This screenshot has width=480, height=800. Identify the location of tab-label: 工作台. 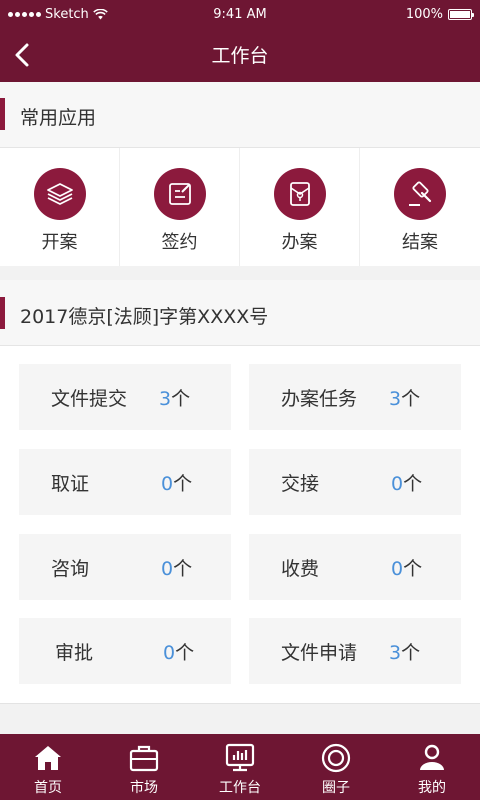
(240, 788).